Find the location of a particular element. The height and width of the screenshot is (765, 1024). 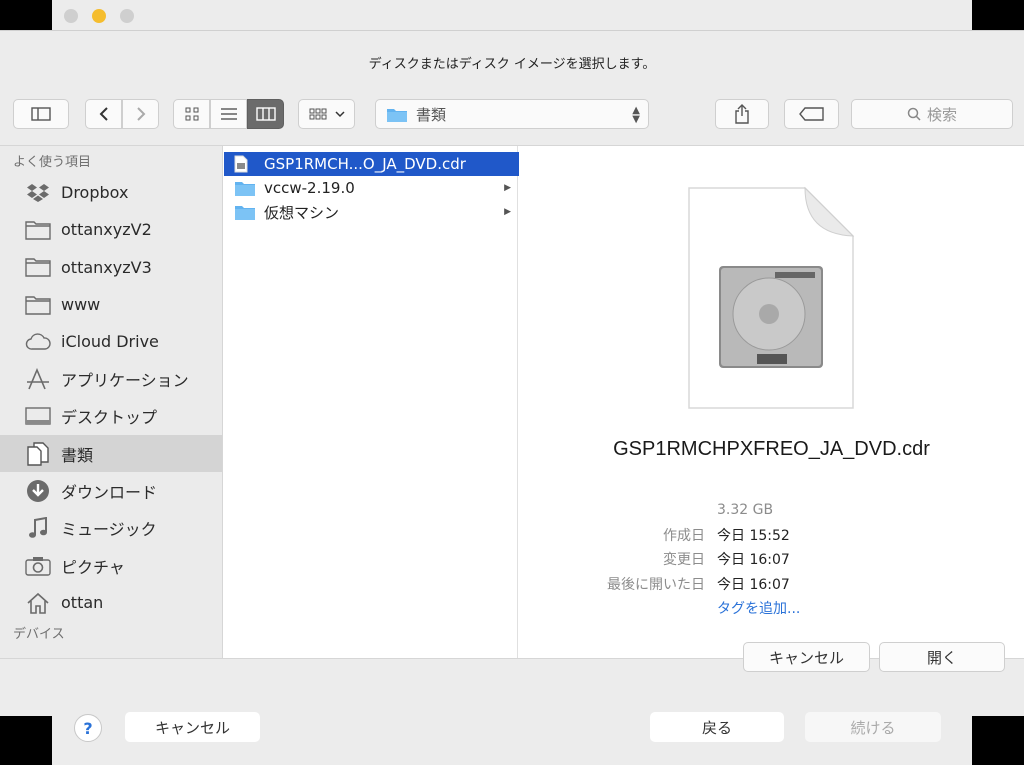

sidebar-item-label: アプリケーション is located at coordinates (125, 381).